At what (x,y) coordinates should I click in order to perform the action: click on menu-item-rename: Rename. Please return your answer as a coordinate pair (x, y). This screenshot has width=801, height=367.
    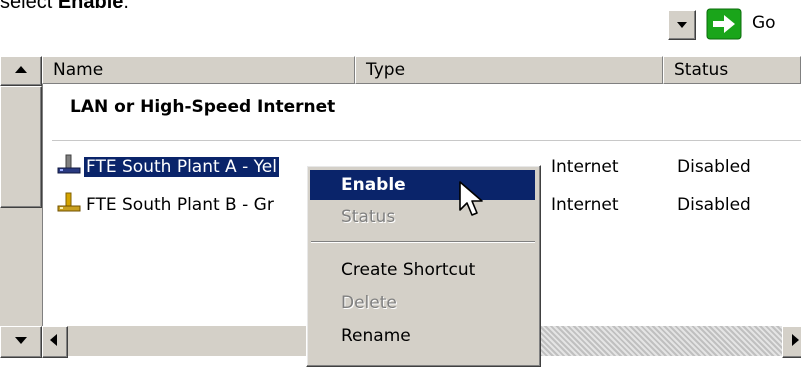
    Looking at the image, I should click on (422, 336).